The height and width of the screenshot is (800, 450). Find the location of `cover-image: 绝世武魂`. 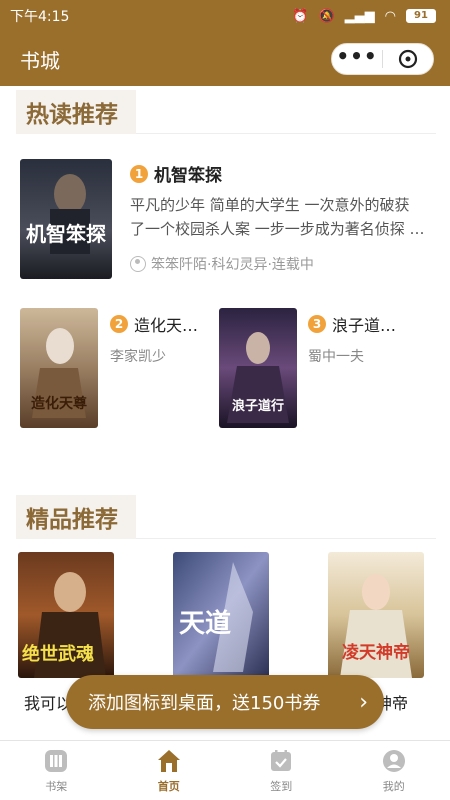

cover-image: 绝世武魂 is located at coordinates (66, 615).